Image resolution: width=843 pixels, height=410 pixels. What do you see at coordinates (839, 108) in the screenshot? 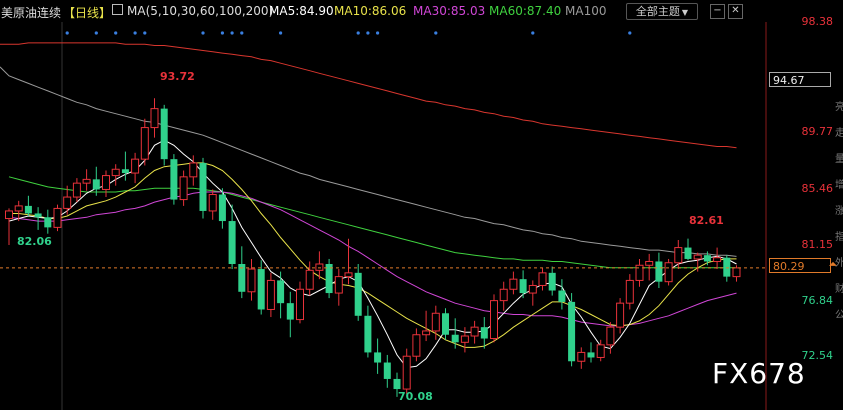
I see `side-tab: 亮` at bounding box center [839, 108].